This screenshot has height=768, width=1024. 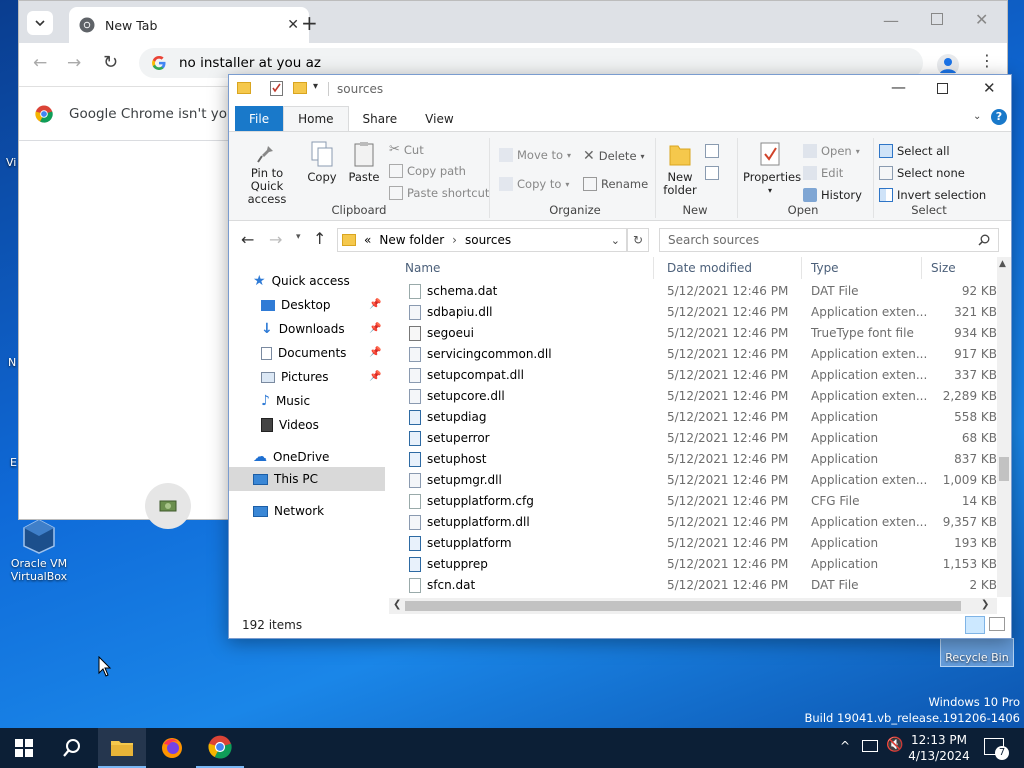 I want to click on properties-button: Properties ▾, so click(x=772, y=168).